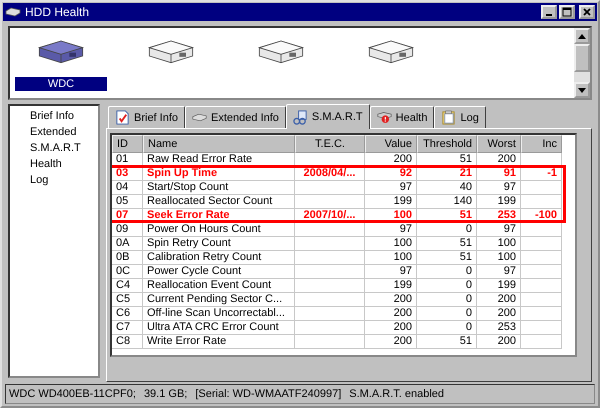 Image resolution: width=600 pixels, height=408 pixels. What do you see at coordinates (219, 160) in the screenshot?
I see `table-cell: Raw Read Error Rate` at bounding box center [219, 160].